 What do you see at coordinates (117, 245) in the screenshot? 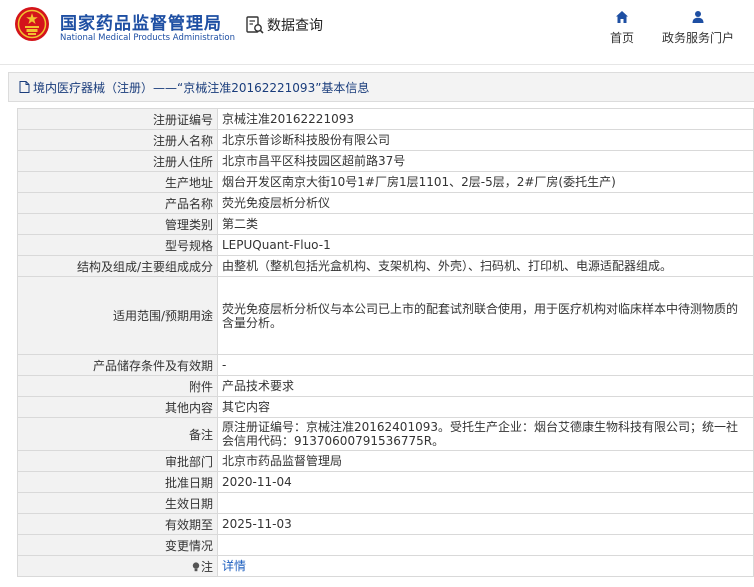
I see `field-label: 型号规格` at bounding box center [117, 245].